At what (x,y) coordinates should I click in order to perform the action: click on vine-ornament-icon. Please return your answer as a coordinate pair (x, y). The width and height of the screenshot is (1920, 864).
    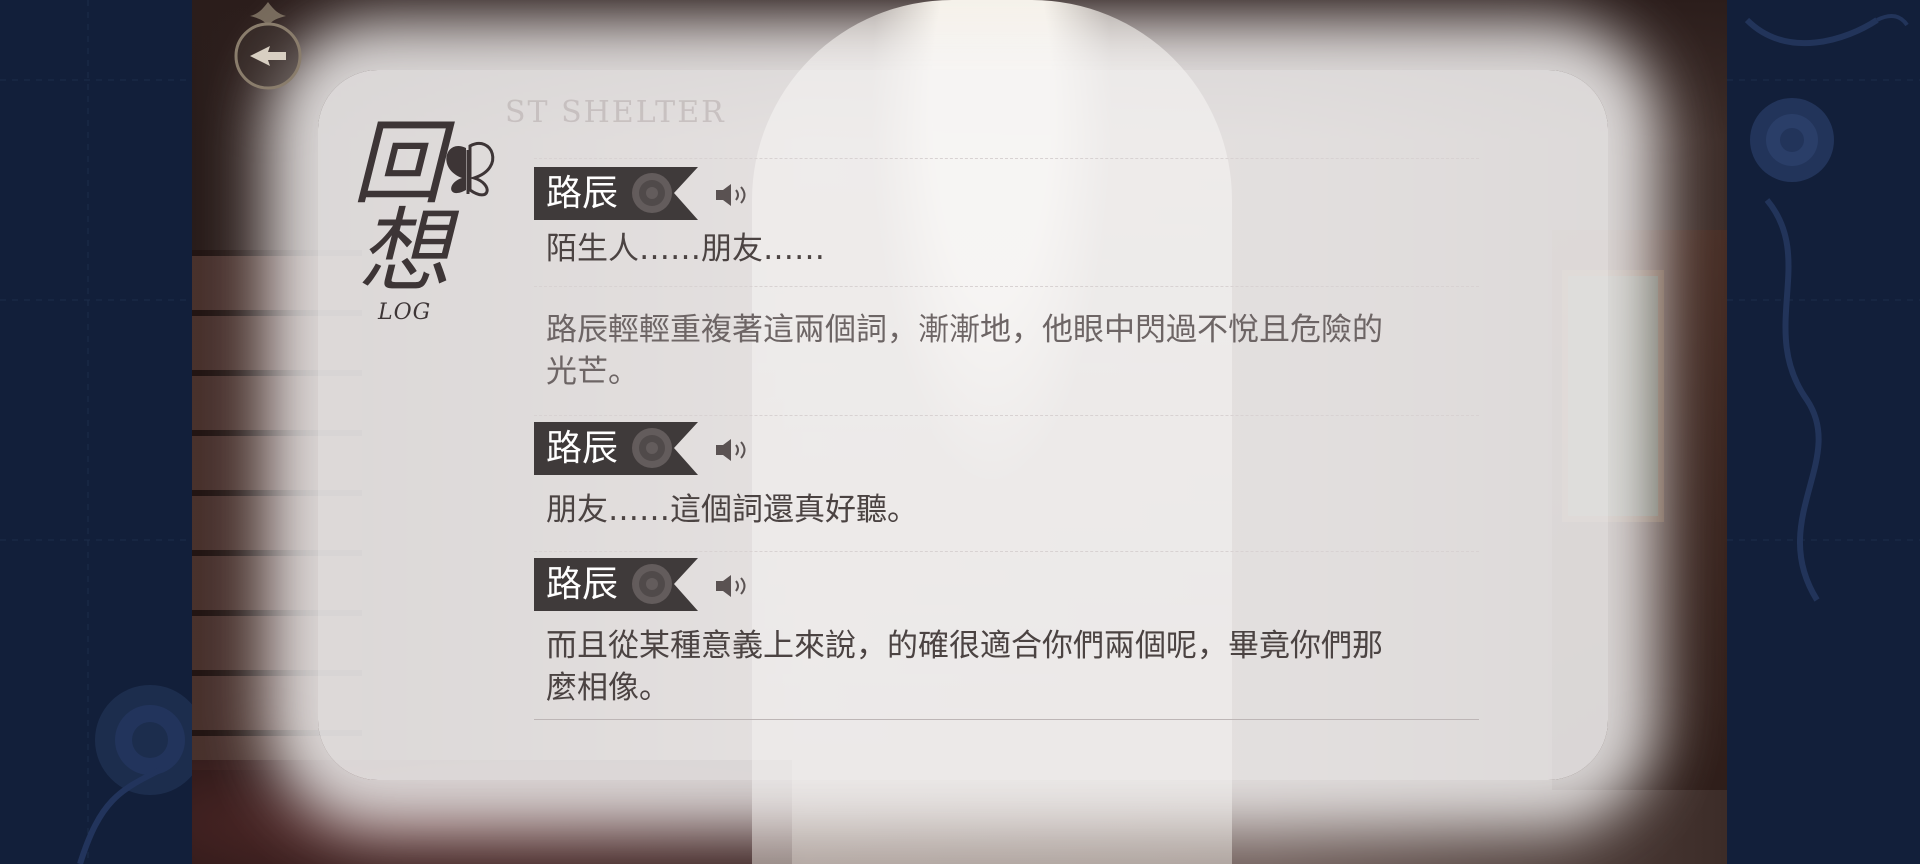
    Looking at the image, I should click on (1823, 308).